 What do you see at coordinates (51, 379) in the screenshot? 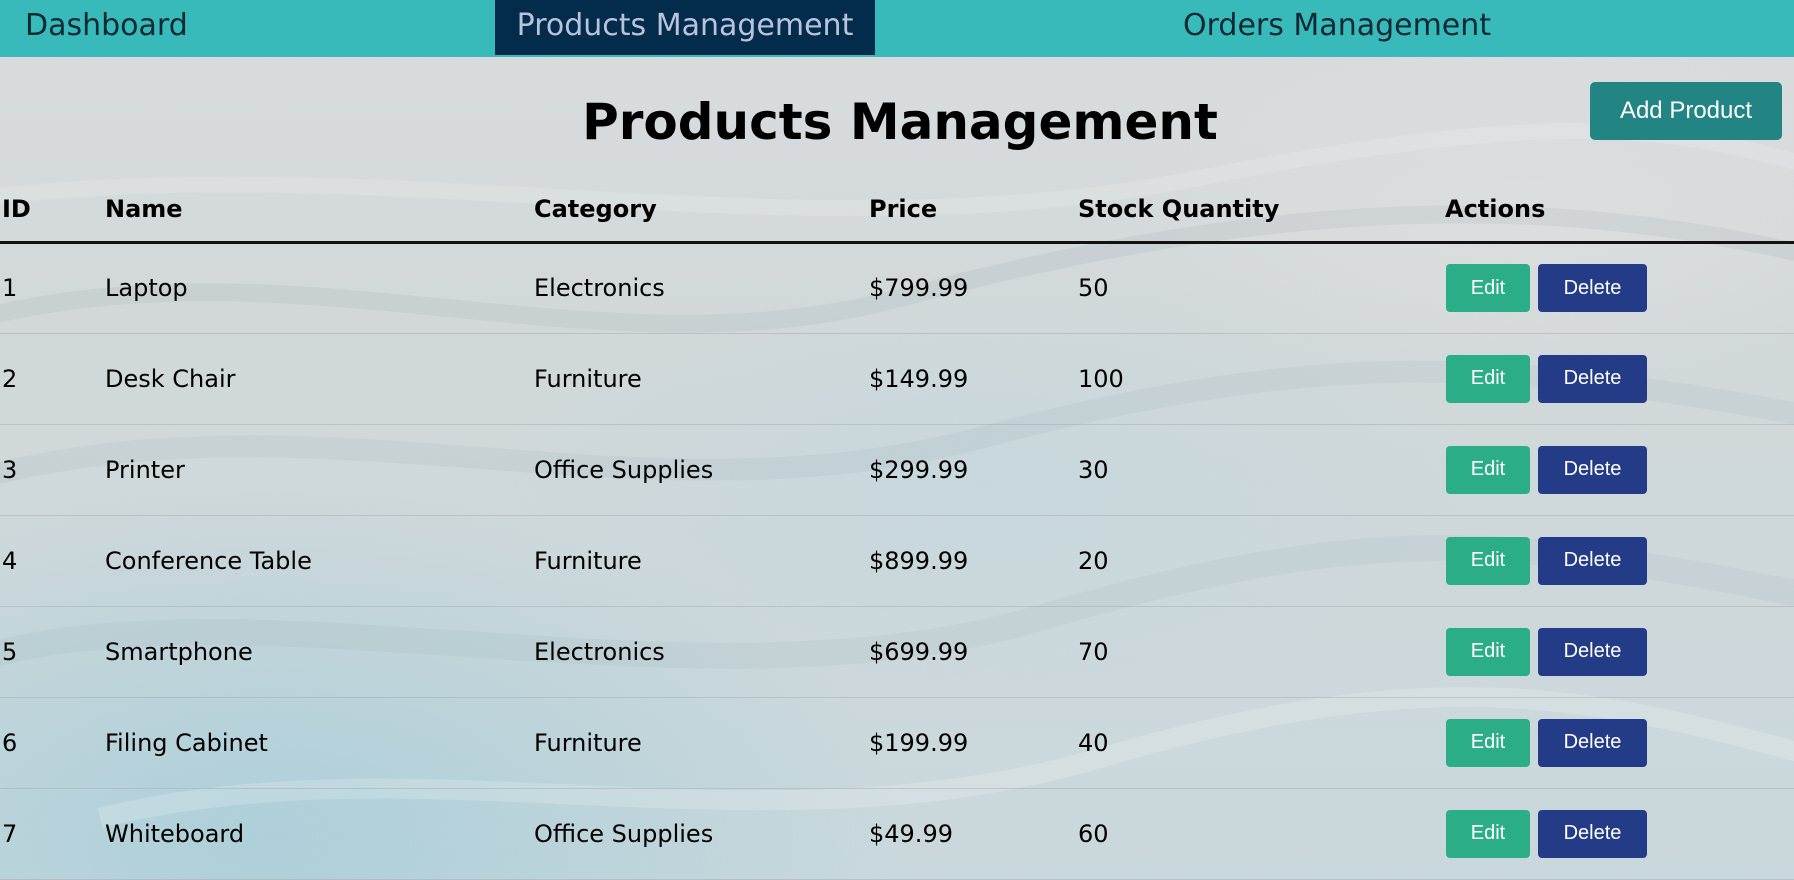
I see `cell-id: 2` at bounding box center [51, 379].